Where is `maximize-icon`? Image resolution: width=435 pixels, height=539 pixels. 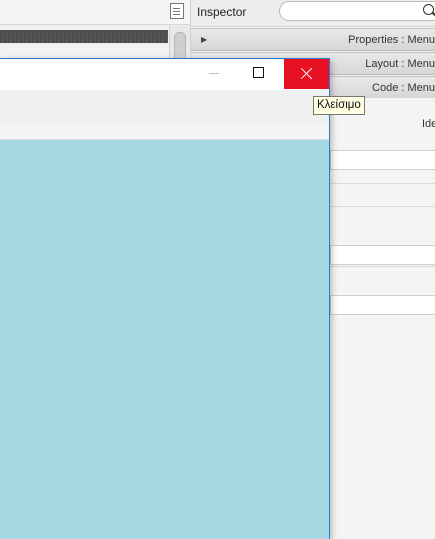
maximize-icon is located at coordinates (258, 72).